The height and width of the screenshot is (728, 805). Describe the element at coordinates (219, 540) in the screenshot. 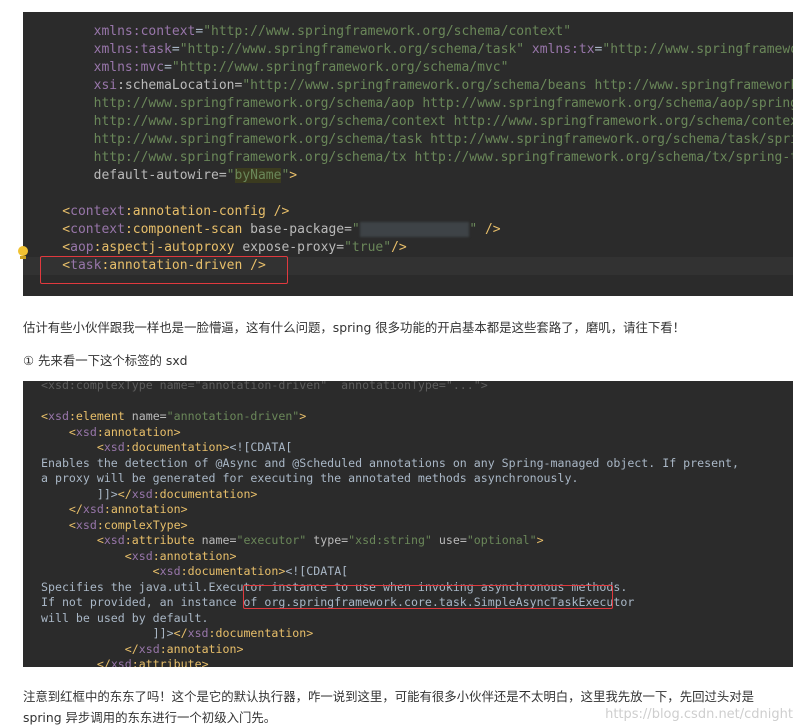

I see `code-token: name=` at that location.